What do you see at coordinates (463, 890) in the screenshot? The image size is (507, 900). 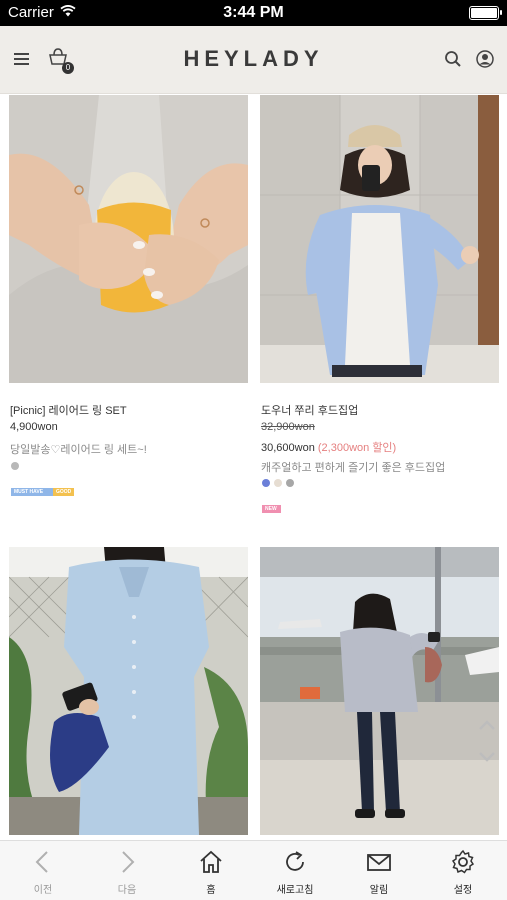 I see `settings-label: 설정` at bounding box center [463, 890].